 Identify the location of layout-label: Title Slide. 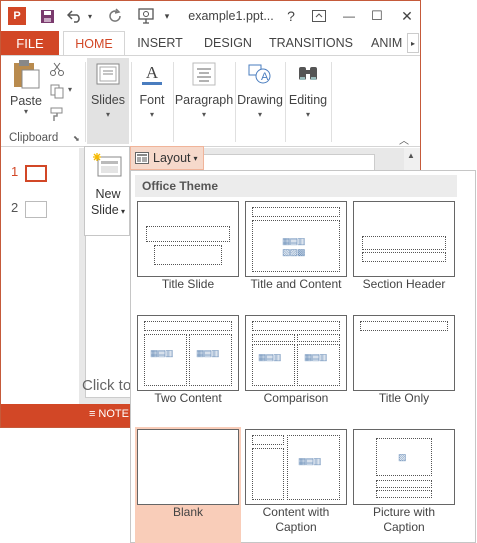
(188, 284).